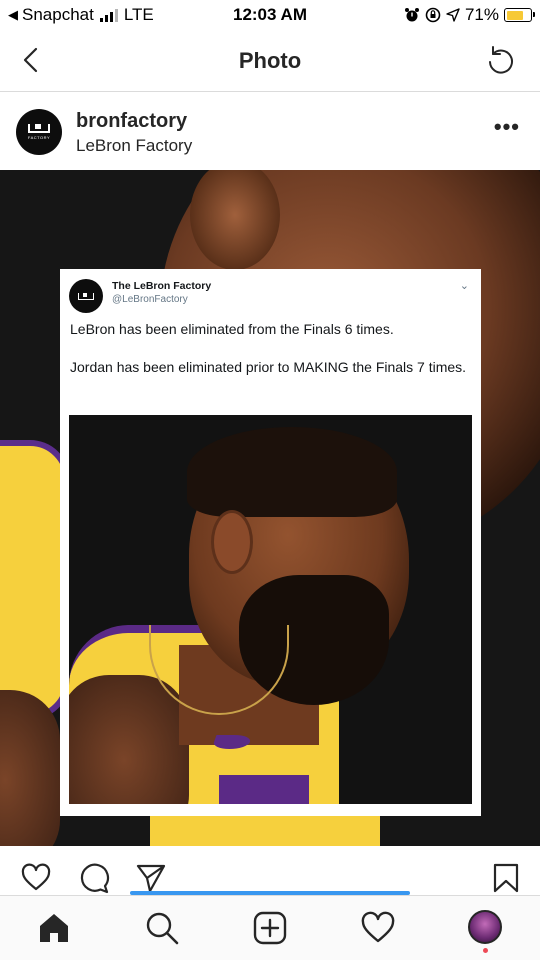 Image resolution: width=540 pixels, height=960 pixels. Describe the element at coordinates (151, 878) in the screenshot. I see `send-icon` at that location.